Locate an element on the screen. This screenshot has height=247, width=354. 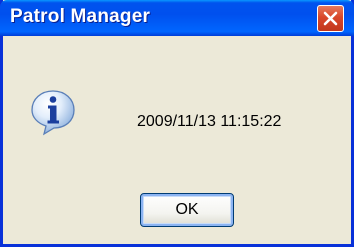
info-icon is located at coordinates (53, 113).